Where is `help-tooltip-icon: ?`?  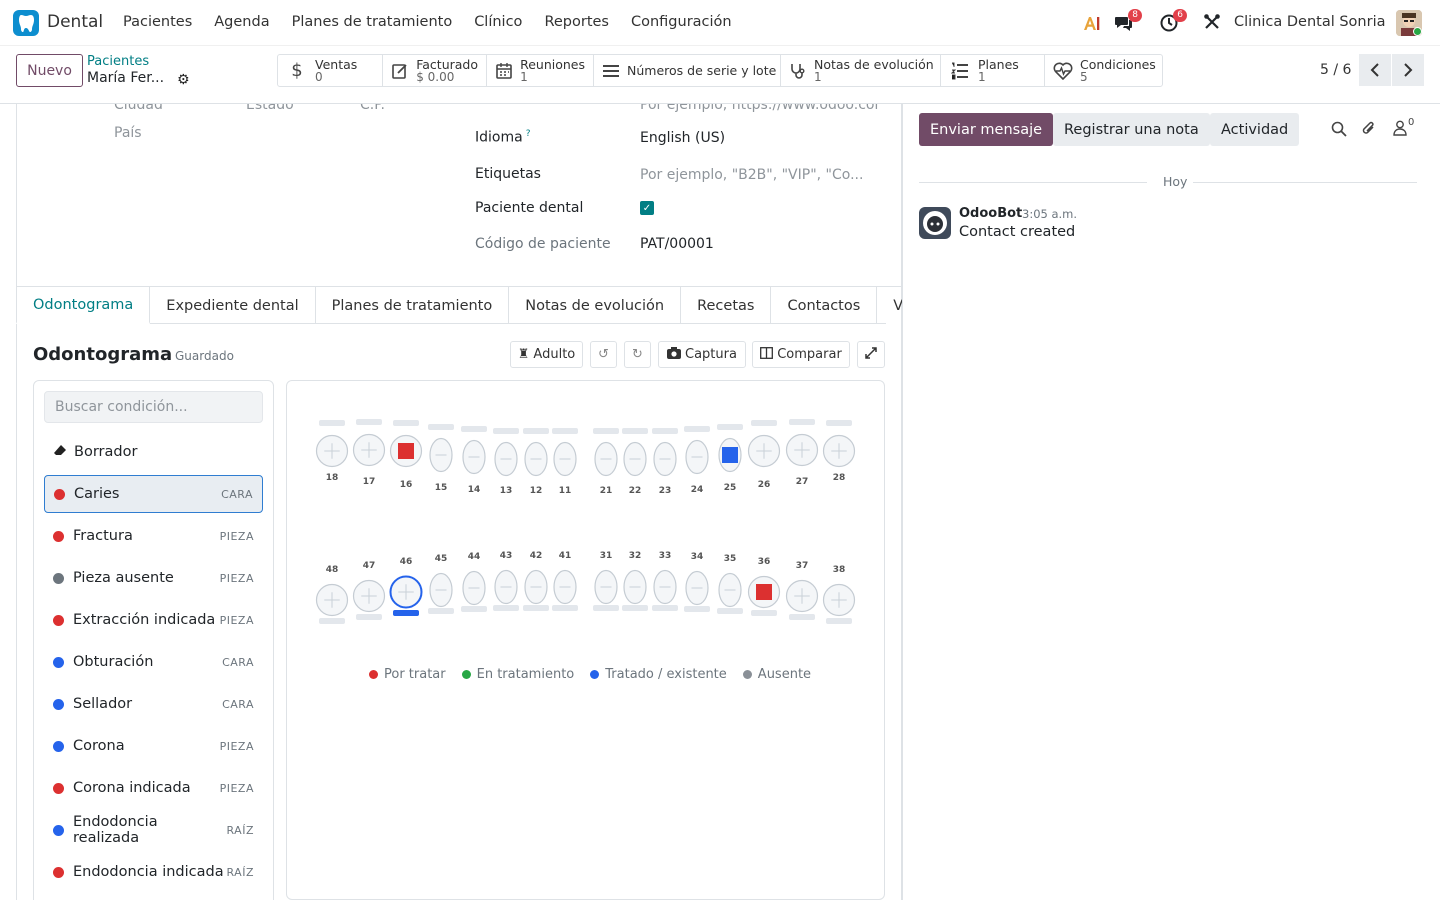
help-tooltip-icon: ? is located at coordinates (528, 134).